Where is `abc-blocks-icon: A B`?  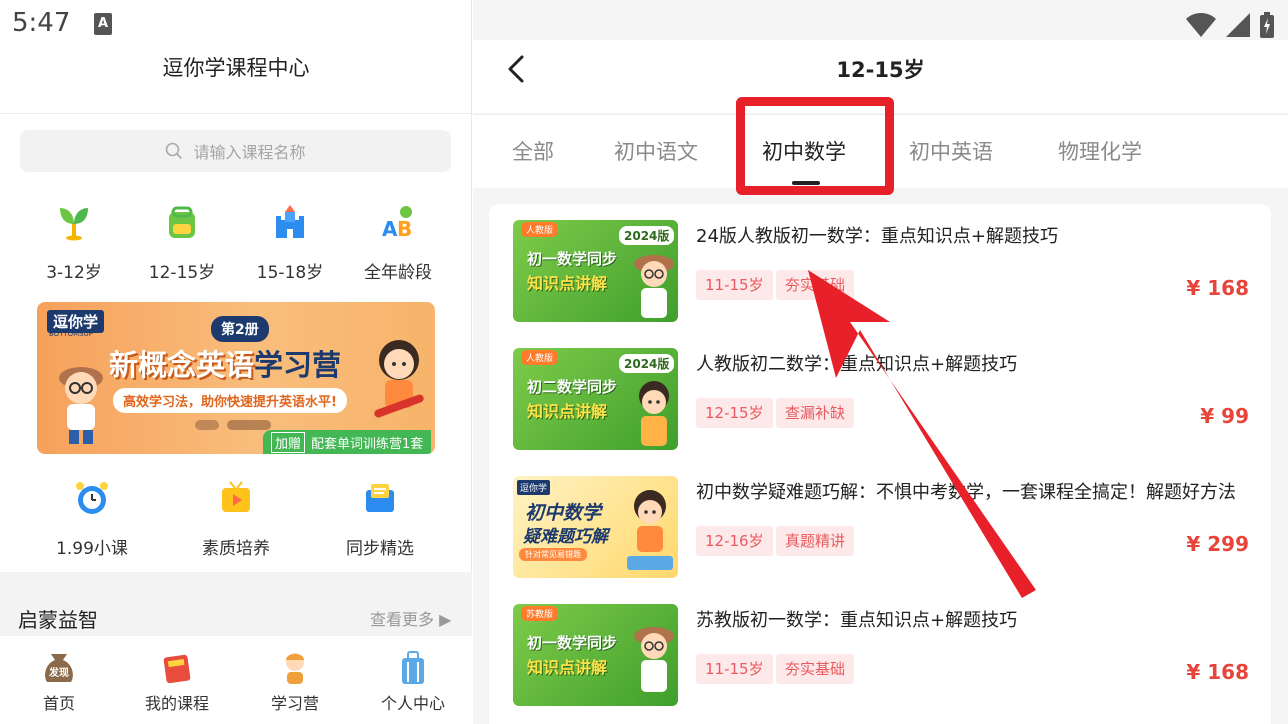
abc-blocks-icon: A B is located at coordinates (397, 223).